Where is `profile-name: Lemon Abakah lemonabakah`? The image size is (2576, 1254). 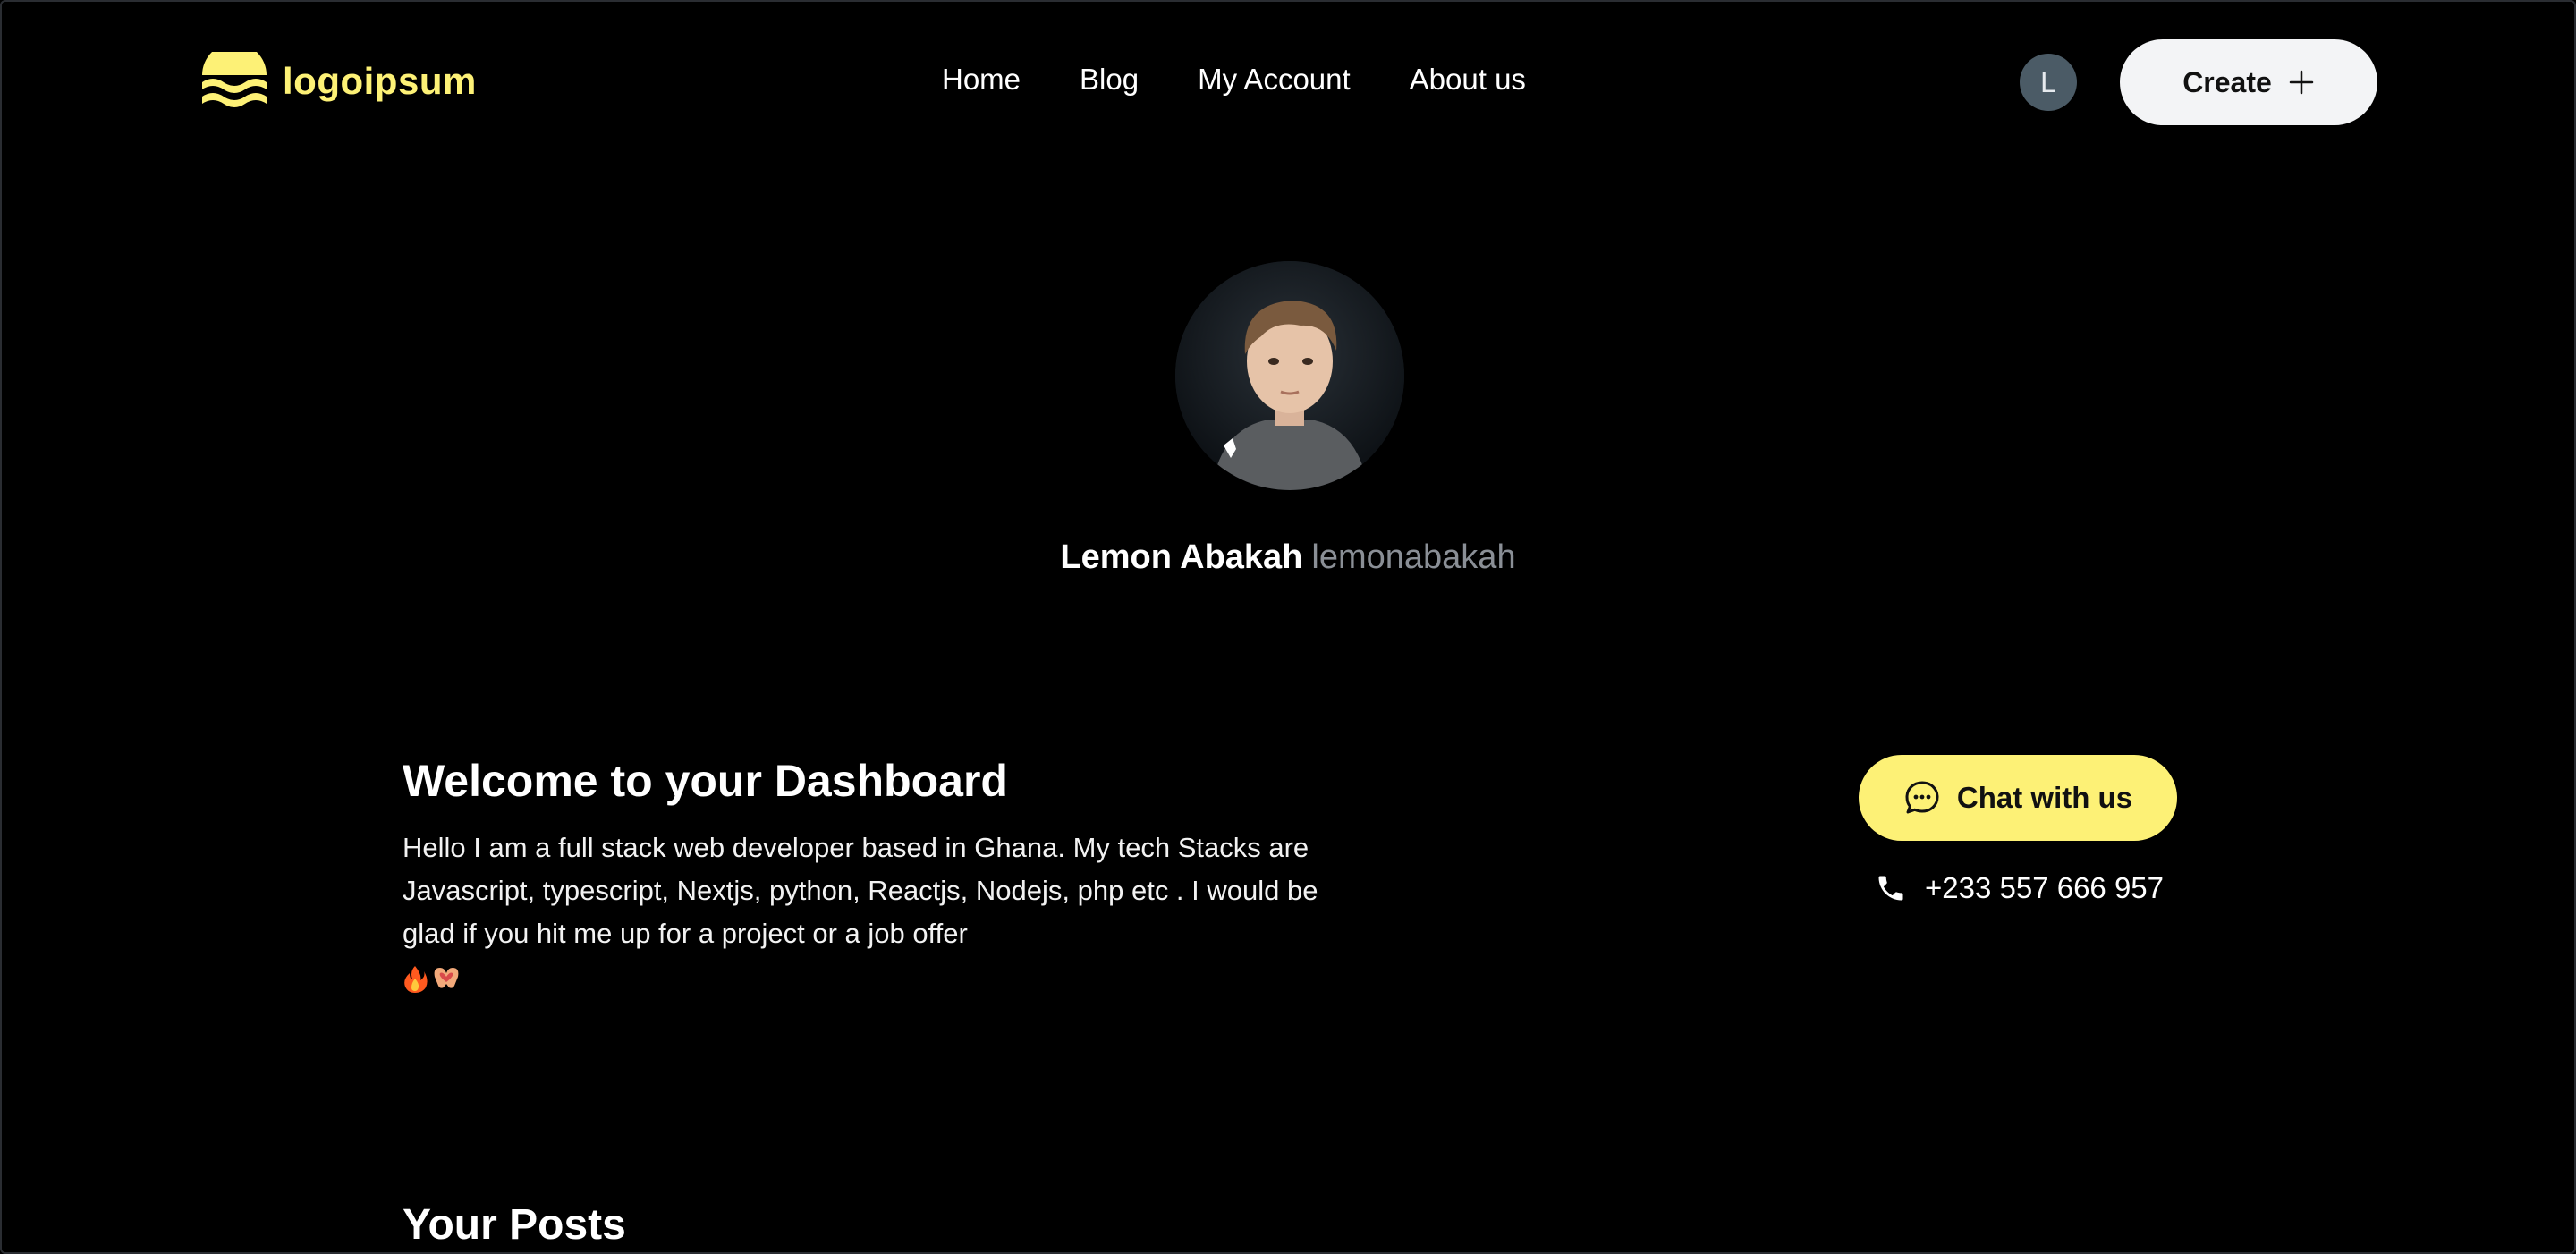 profile-name: Lemon Abakah lemonabakah is located at coordinates (1288, 557).